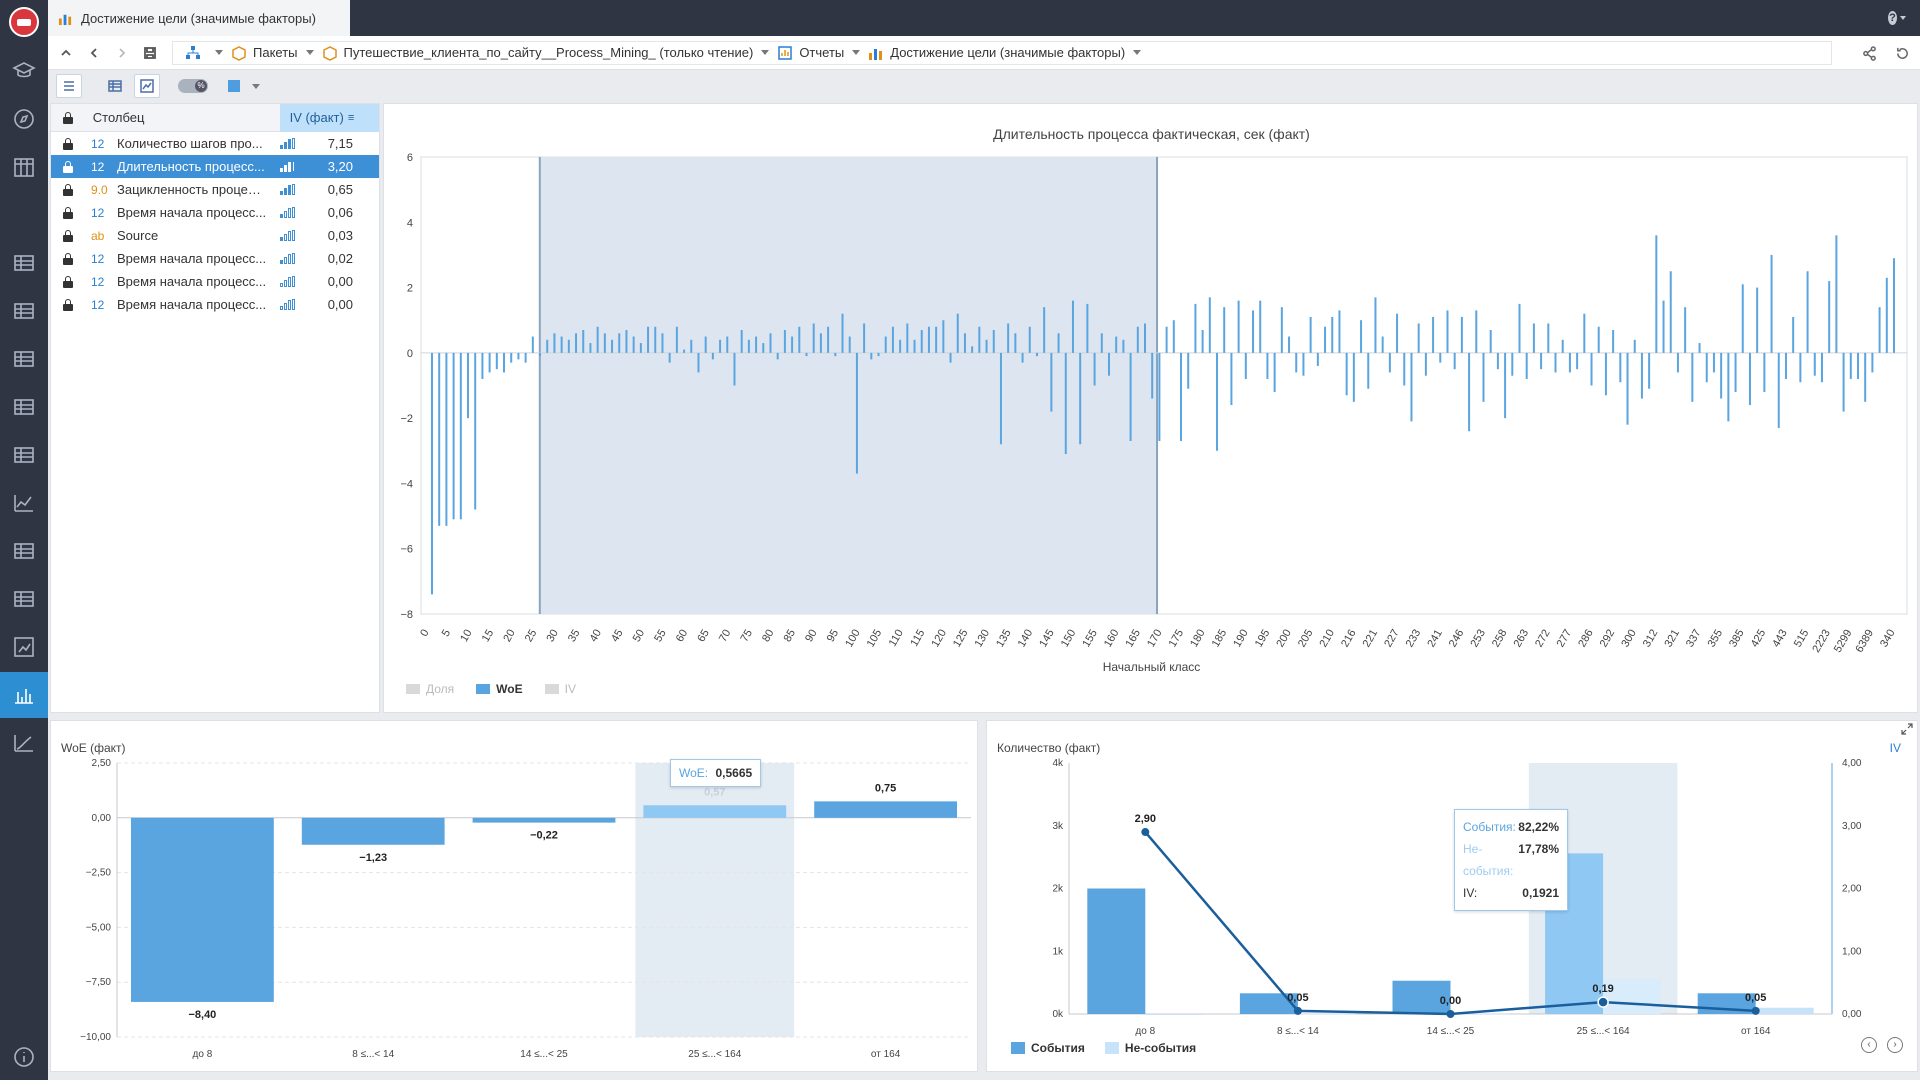 The width and height of the screenshot is (1920, 1080). I want to click on breadcrumb-reports: Отчеты, so click(819, 53).